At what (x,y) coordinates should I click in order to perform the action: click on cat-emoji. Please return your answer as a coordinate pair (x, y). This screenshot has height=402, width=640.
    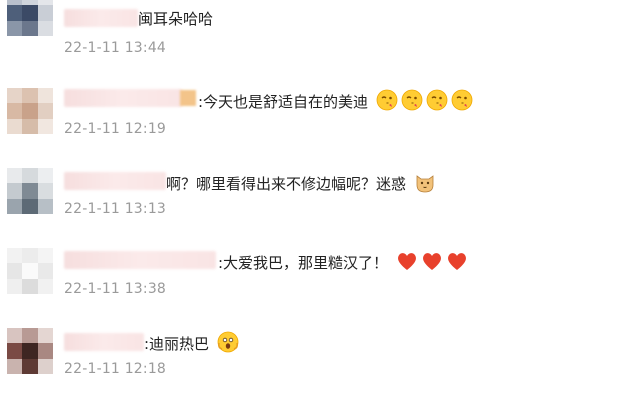
    Looking at the image, I should click on (425, 184).